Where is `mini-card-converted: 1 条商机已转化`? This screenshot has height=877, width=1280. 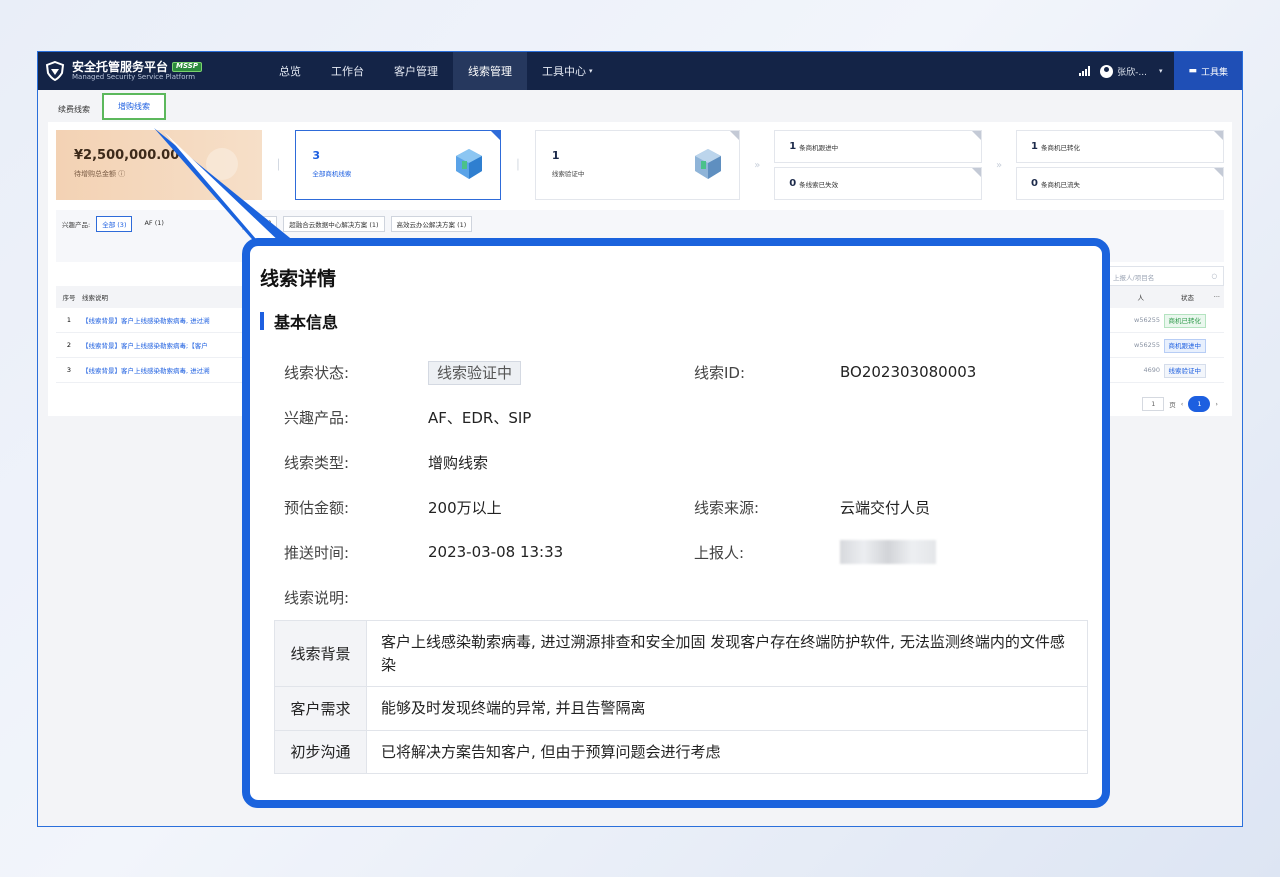
mini-card-converted: 1 条商机已转化 is located at coordinates (1120, 146).